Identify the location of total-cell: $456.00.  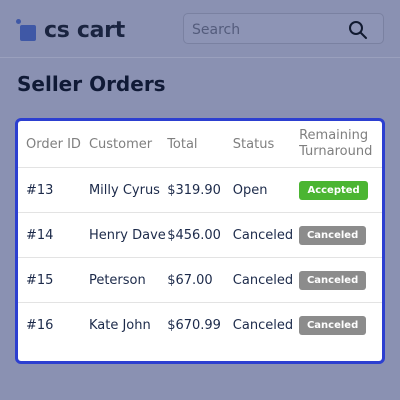
(200, 235).